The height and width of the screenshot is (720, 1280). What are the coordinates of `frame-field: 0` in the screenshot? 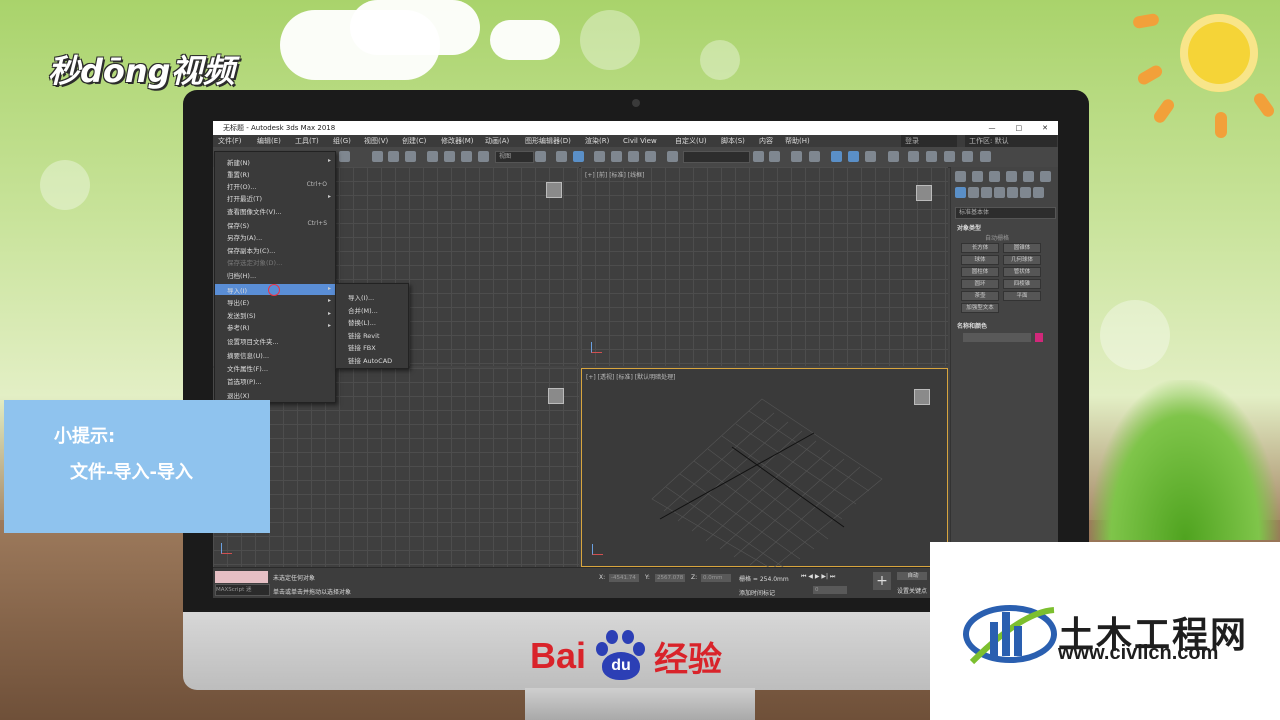 It's located at (830, 590).